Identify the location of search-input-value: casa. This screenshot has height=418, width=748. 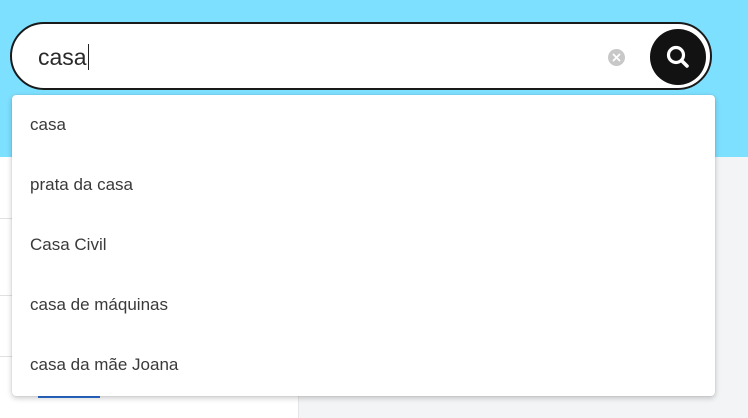
(62, 56).